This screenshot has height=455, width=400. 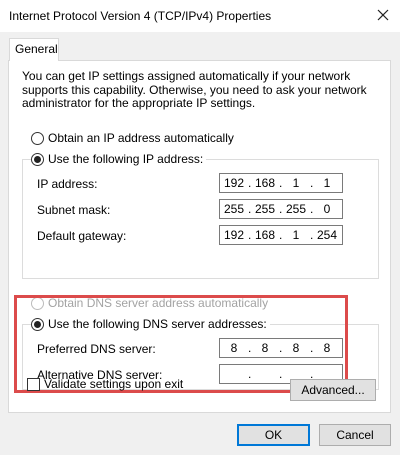 What do you see at coordinates (33, 384) in the screenshot?
I see `validate-settings-checkbox` at bounding box center [33, 384].